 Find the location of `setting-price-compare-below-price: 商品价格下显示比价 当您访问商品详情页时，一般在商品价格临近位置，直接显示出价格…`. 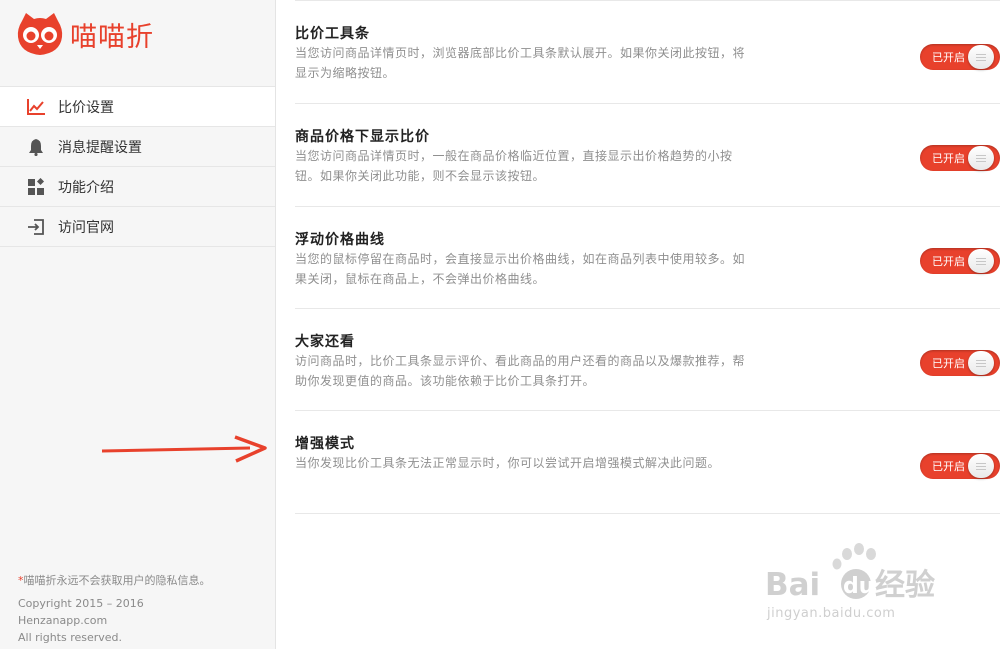

setting-price-compare-below-price: 商品价格下显示比价 当您访问商品详情页时，一般在商品价格临近位置，直接显示出价格… is located at coordinates (647, 154).